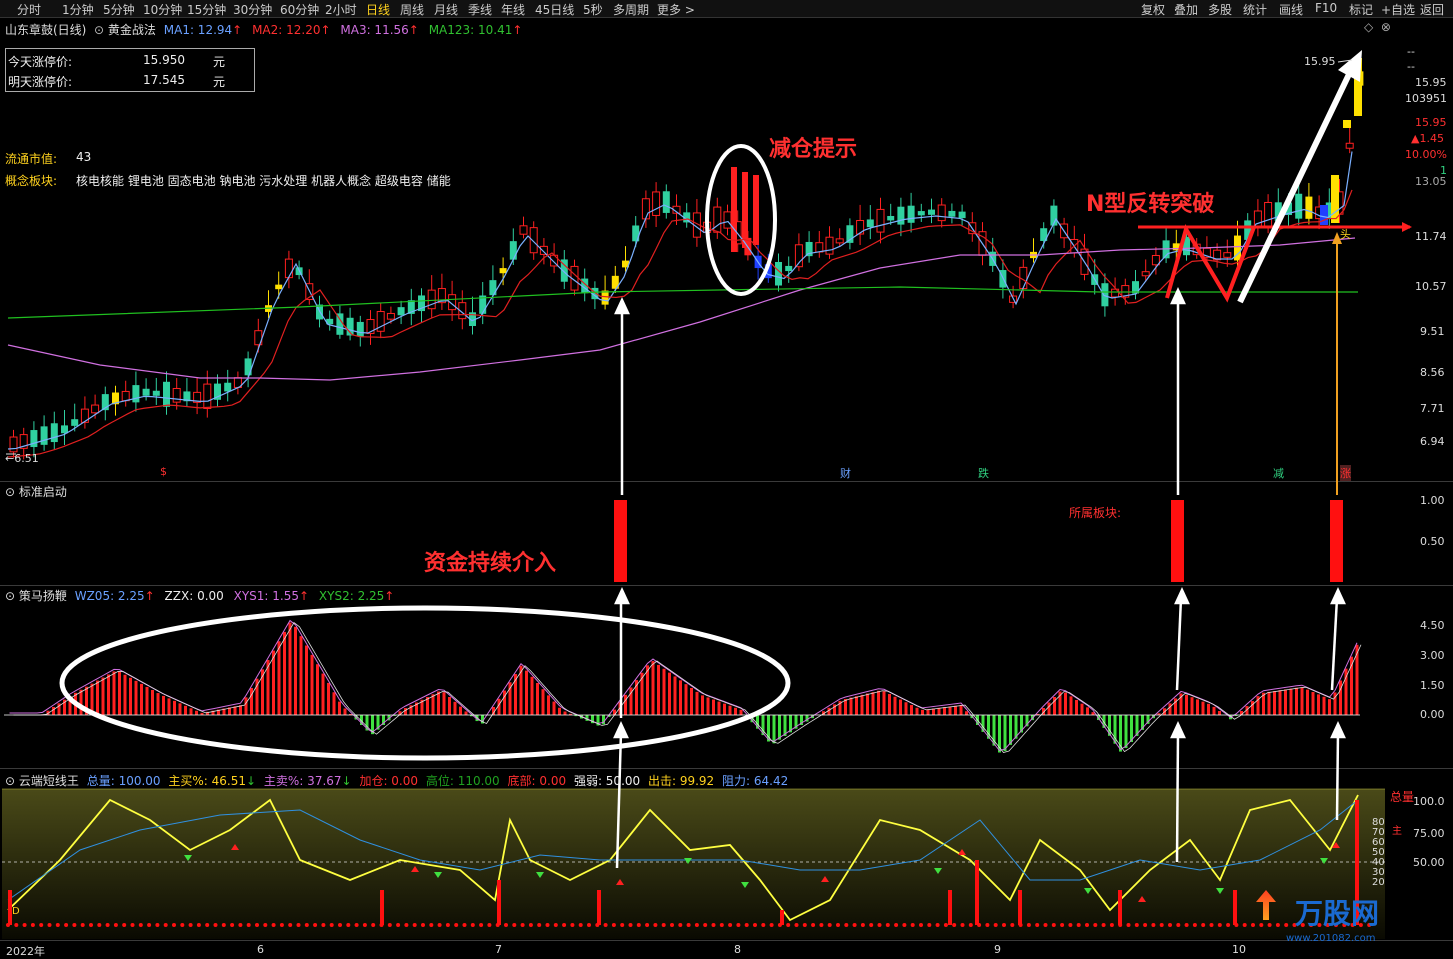 This screenshot has width=1453, height=959. What do you see at coordinates (43, 492) in the screenshot?
I see `panel2-title: 标准启动` at bounding box center [43, 492].